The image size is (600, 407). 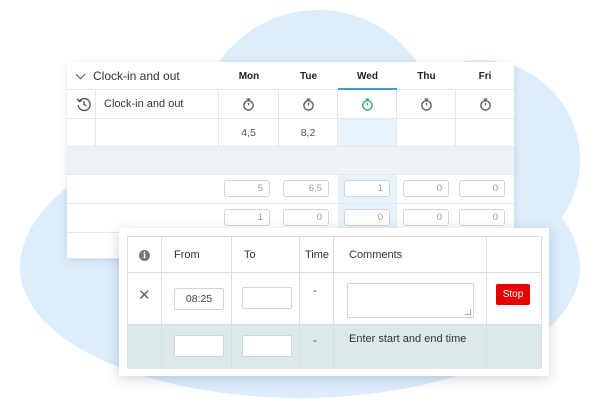 I want to click on hours-input-mon: 1, so click(x=247, y=217).